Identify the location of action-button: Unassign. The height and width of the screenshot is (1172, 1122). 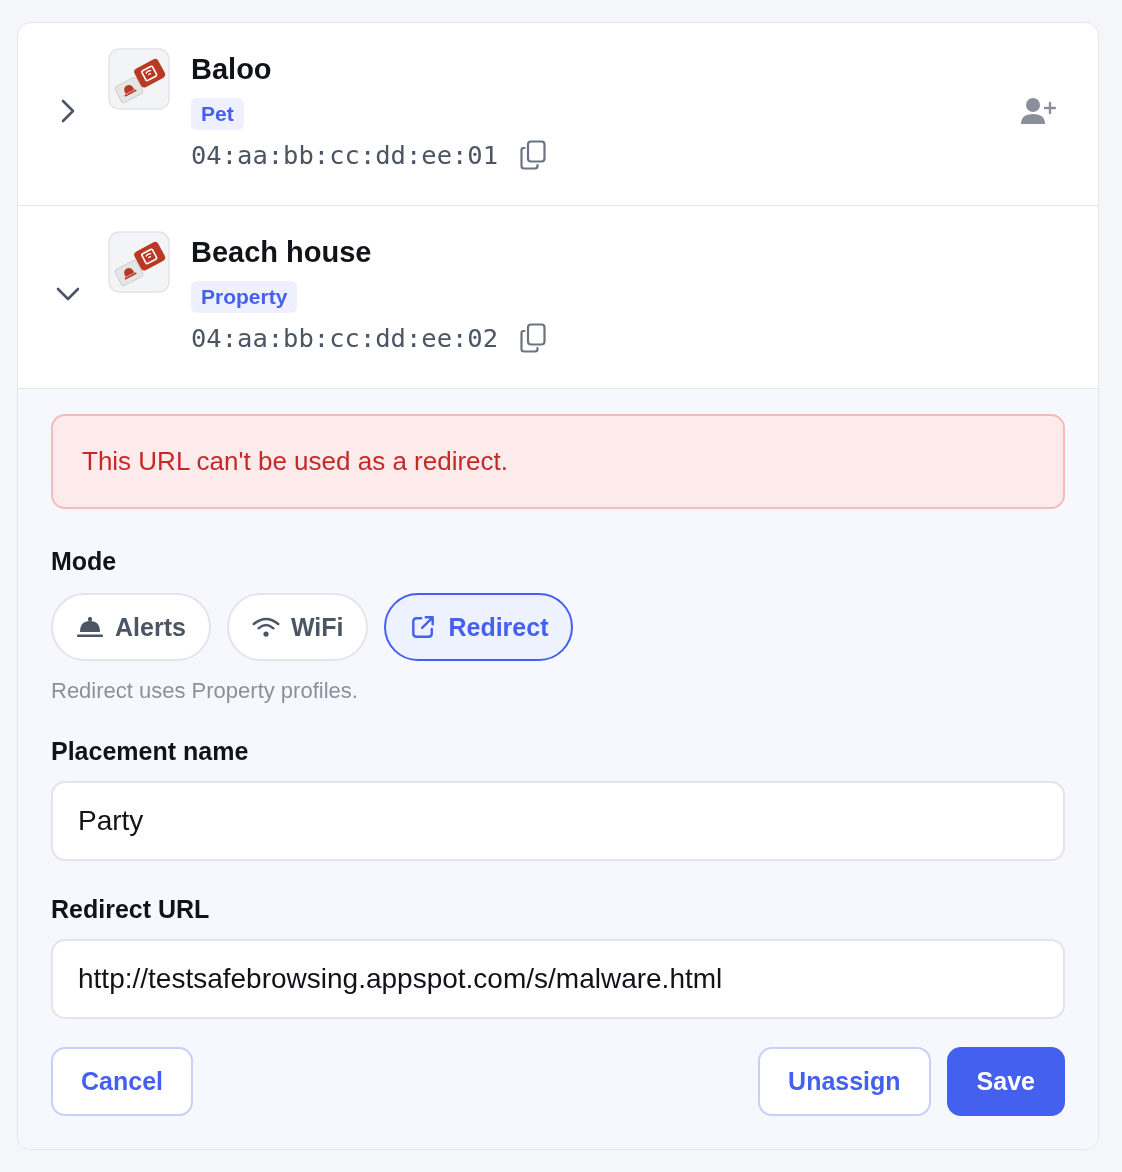
(844, 1081).